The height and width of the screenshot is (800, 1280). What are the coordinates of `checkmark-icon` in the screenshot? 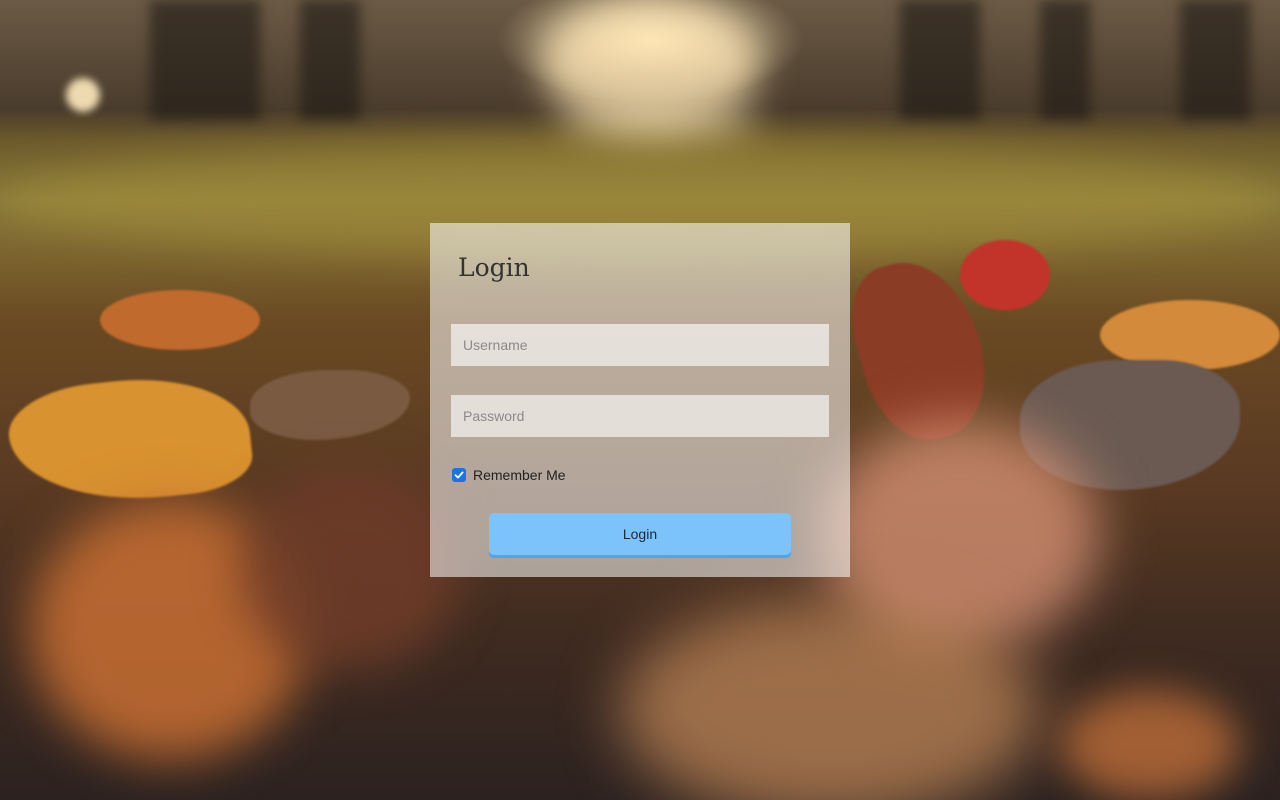 It's located at (459, 475).